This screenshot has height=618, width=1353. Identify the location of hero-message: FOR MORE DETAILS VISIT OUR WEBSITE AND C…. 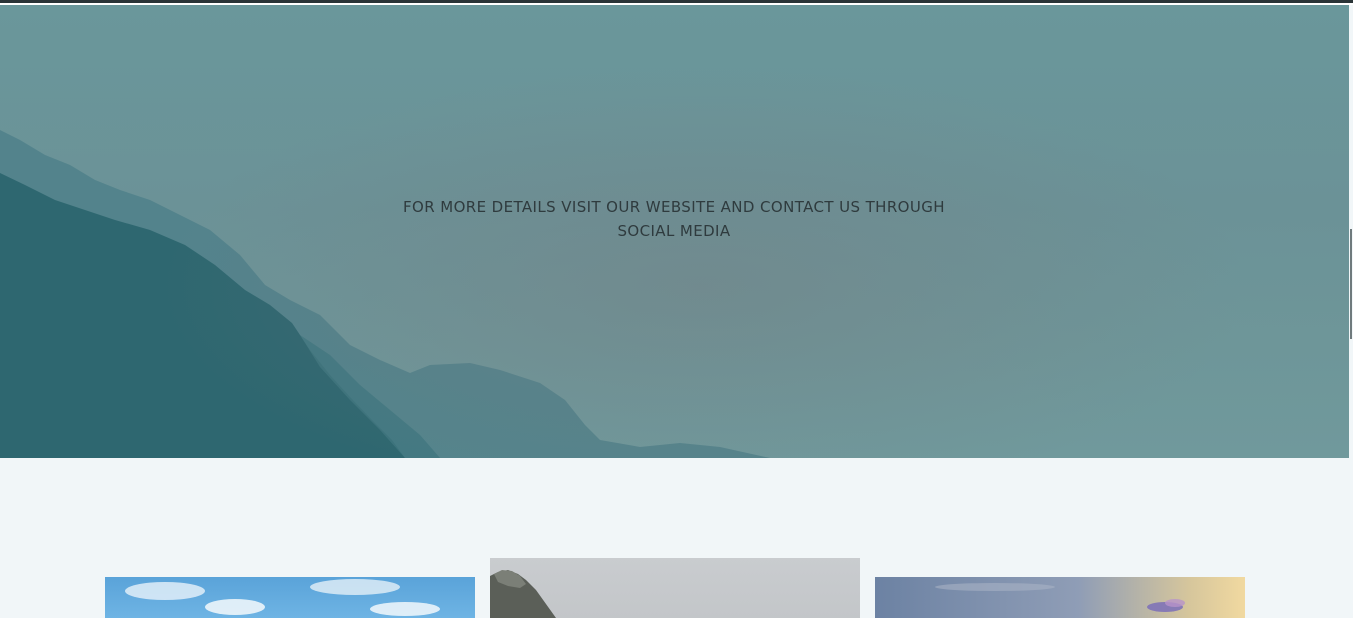
(674, 219).